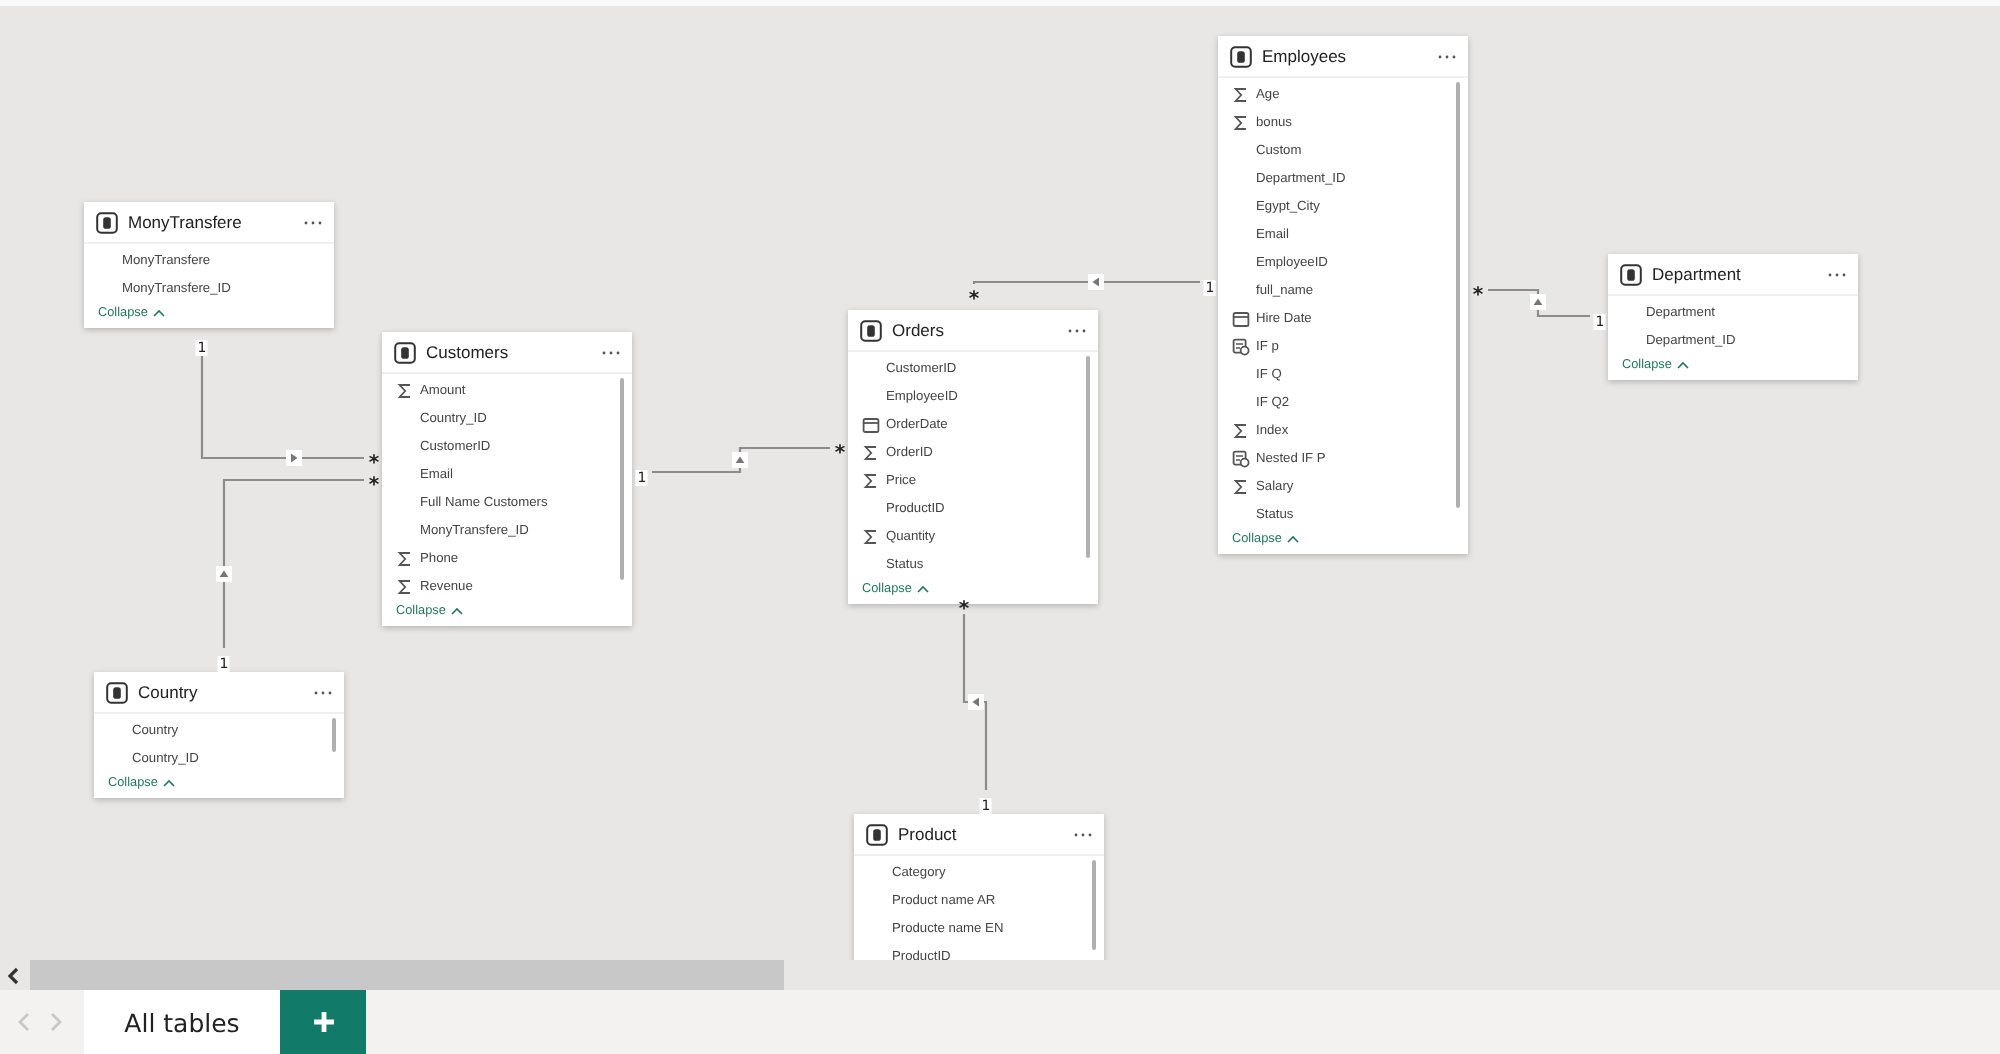  I want to click on plus-icon, so click(323, 1022).